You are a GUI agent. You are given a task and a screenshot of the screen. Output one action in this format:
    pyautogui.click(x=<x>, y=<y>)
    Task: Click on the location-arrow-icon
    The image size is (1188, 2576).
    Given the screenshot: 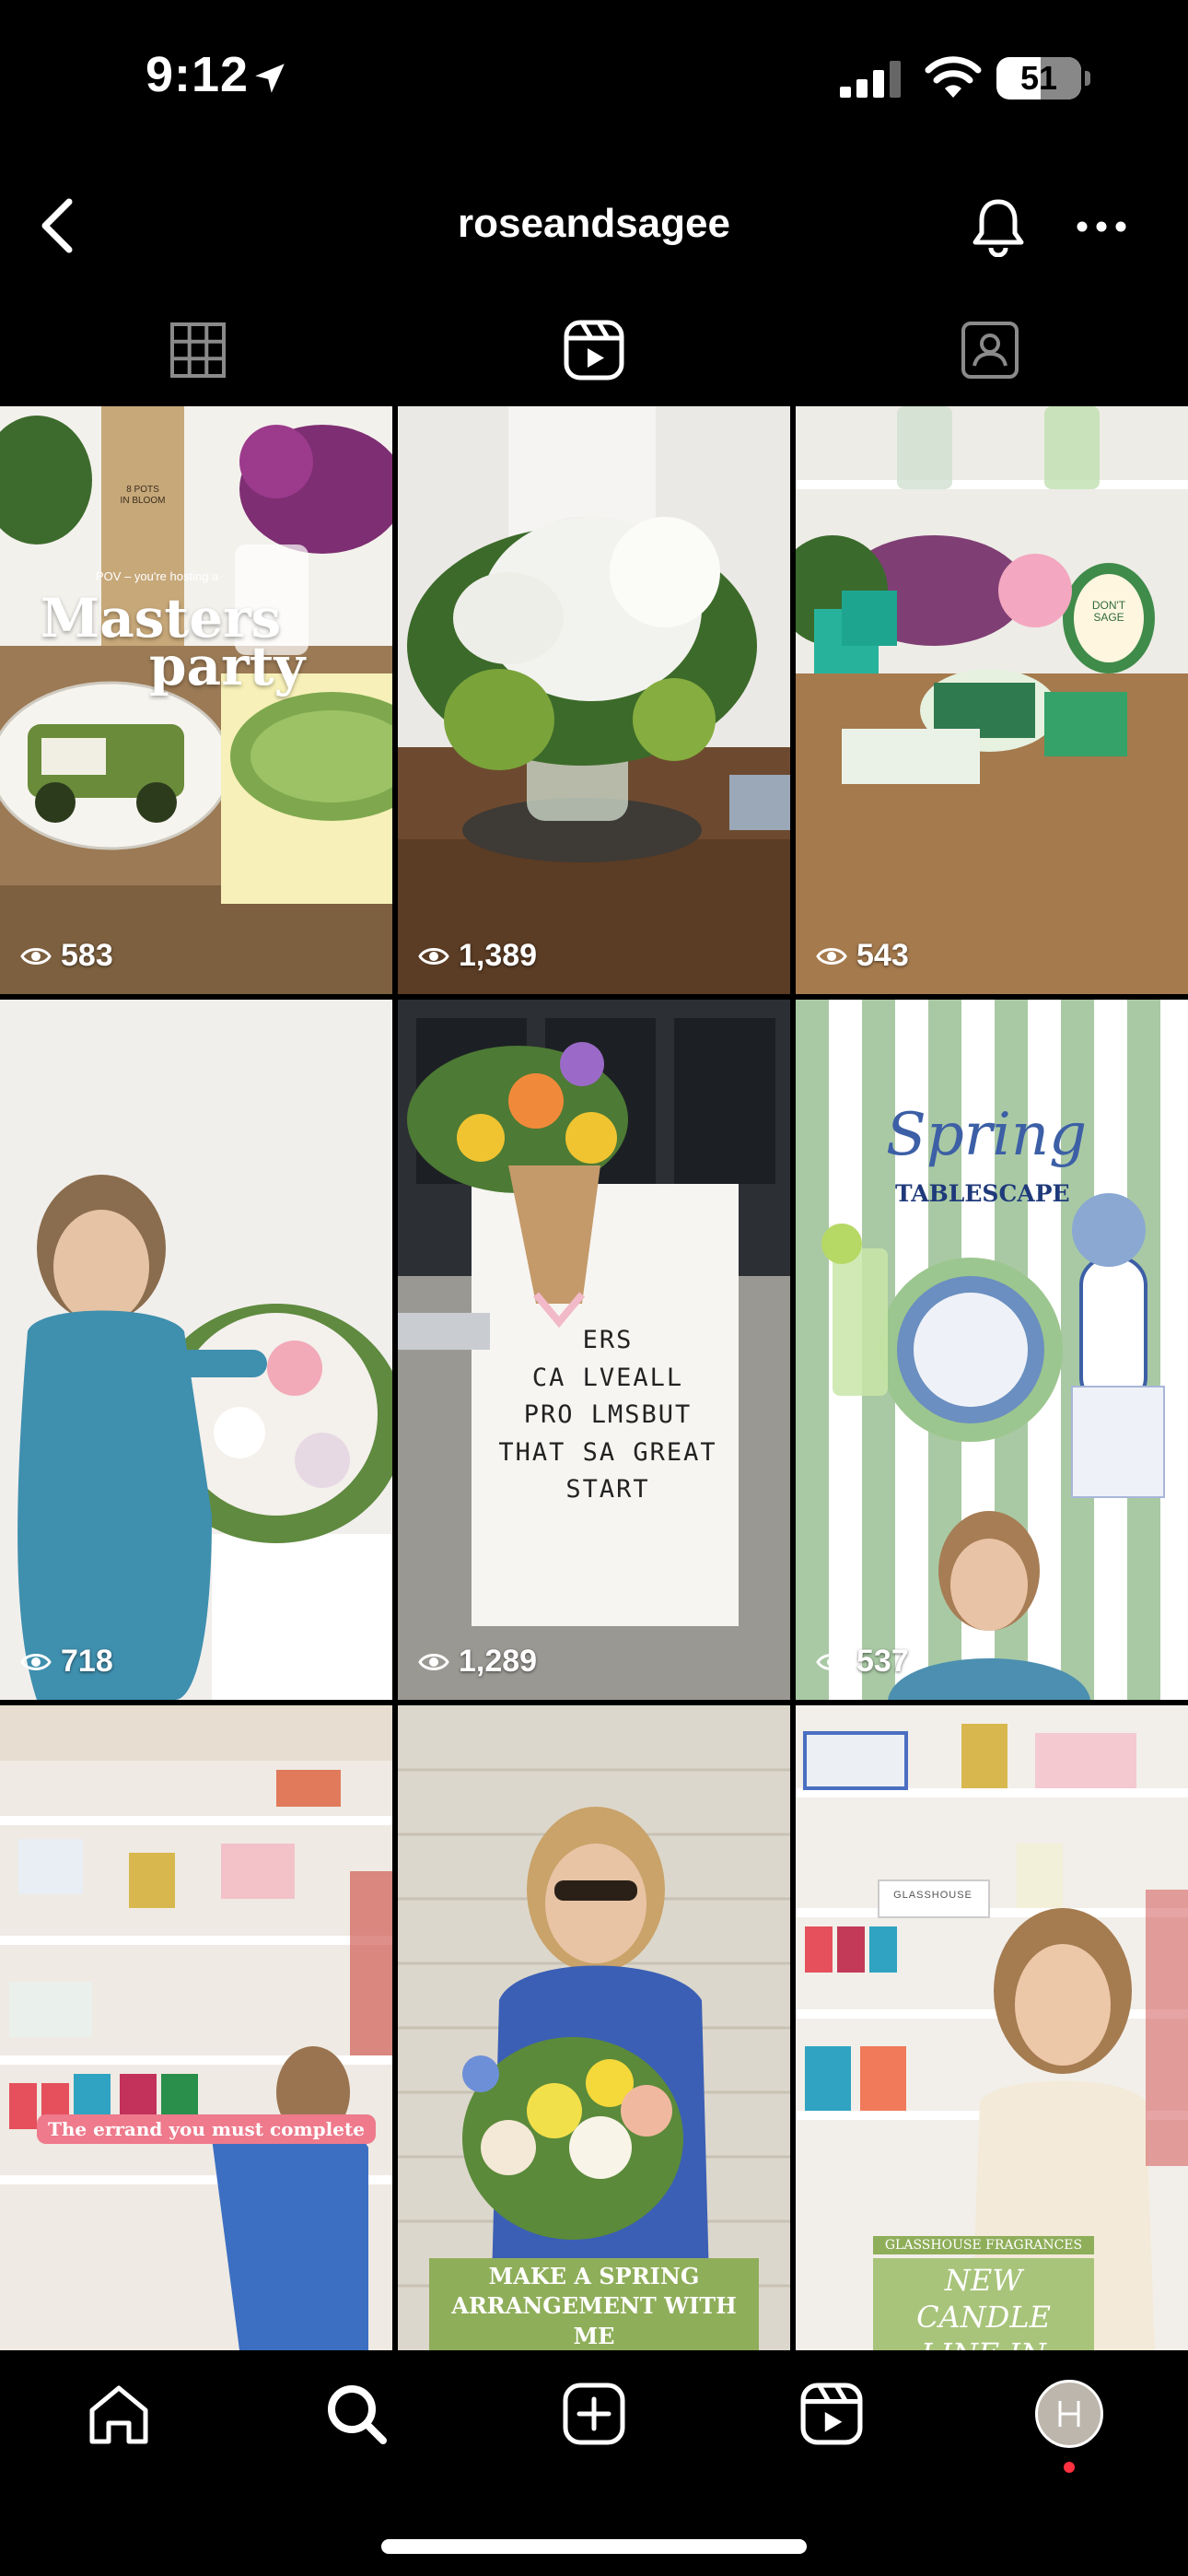 What is the action you would take?
    pyautogui.click(x=270, y=78)
    